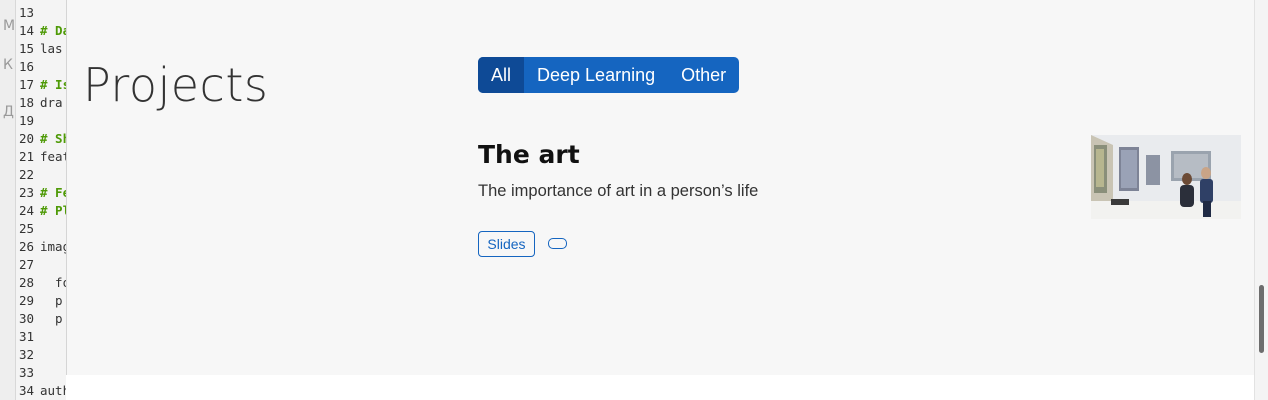  Describe the element at coordinates (27, 390) in the screenshot. I see `line-number: 34` at that location.